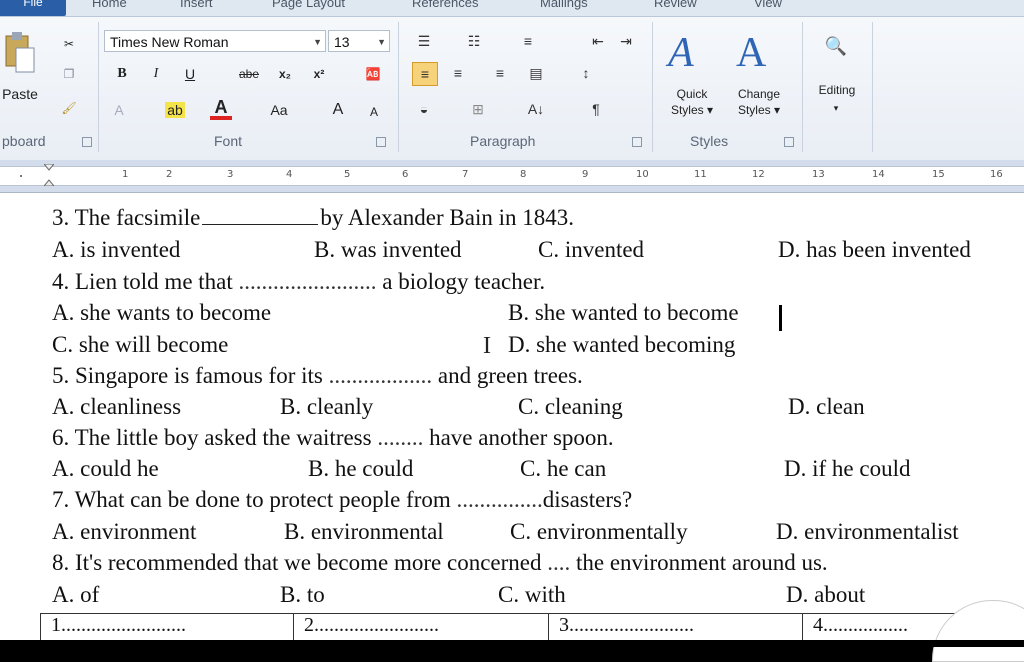 The image size is (1024, 662). Describe the element at coordinates (826, 407) in the screenshot. I see `option: D. clean` at that location.